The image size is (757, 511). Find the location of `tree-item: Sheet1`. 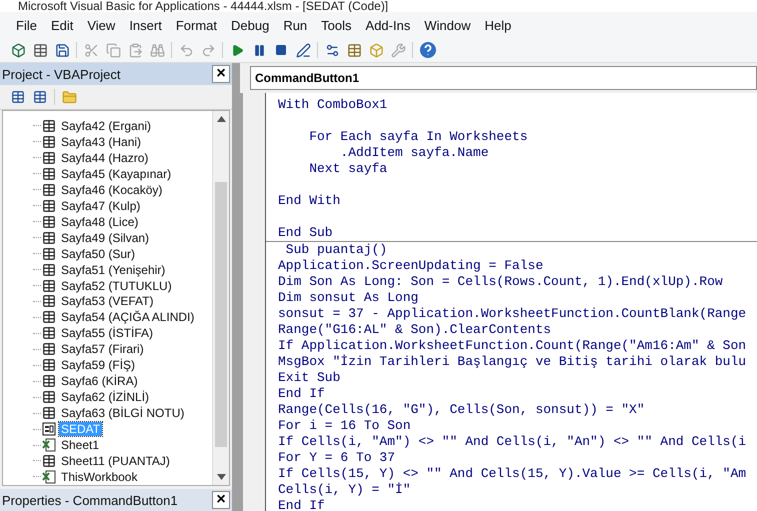

tree-item: Sheet1 is located at coordinates (80, 445).